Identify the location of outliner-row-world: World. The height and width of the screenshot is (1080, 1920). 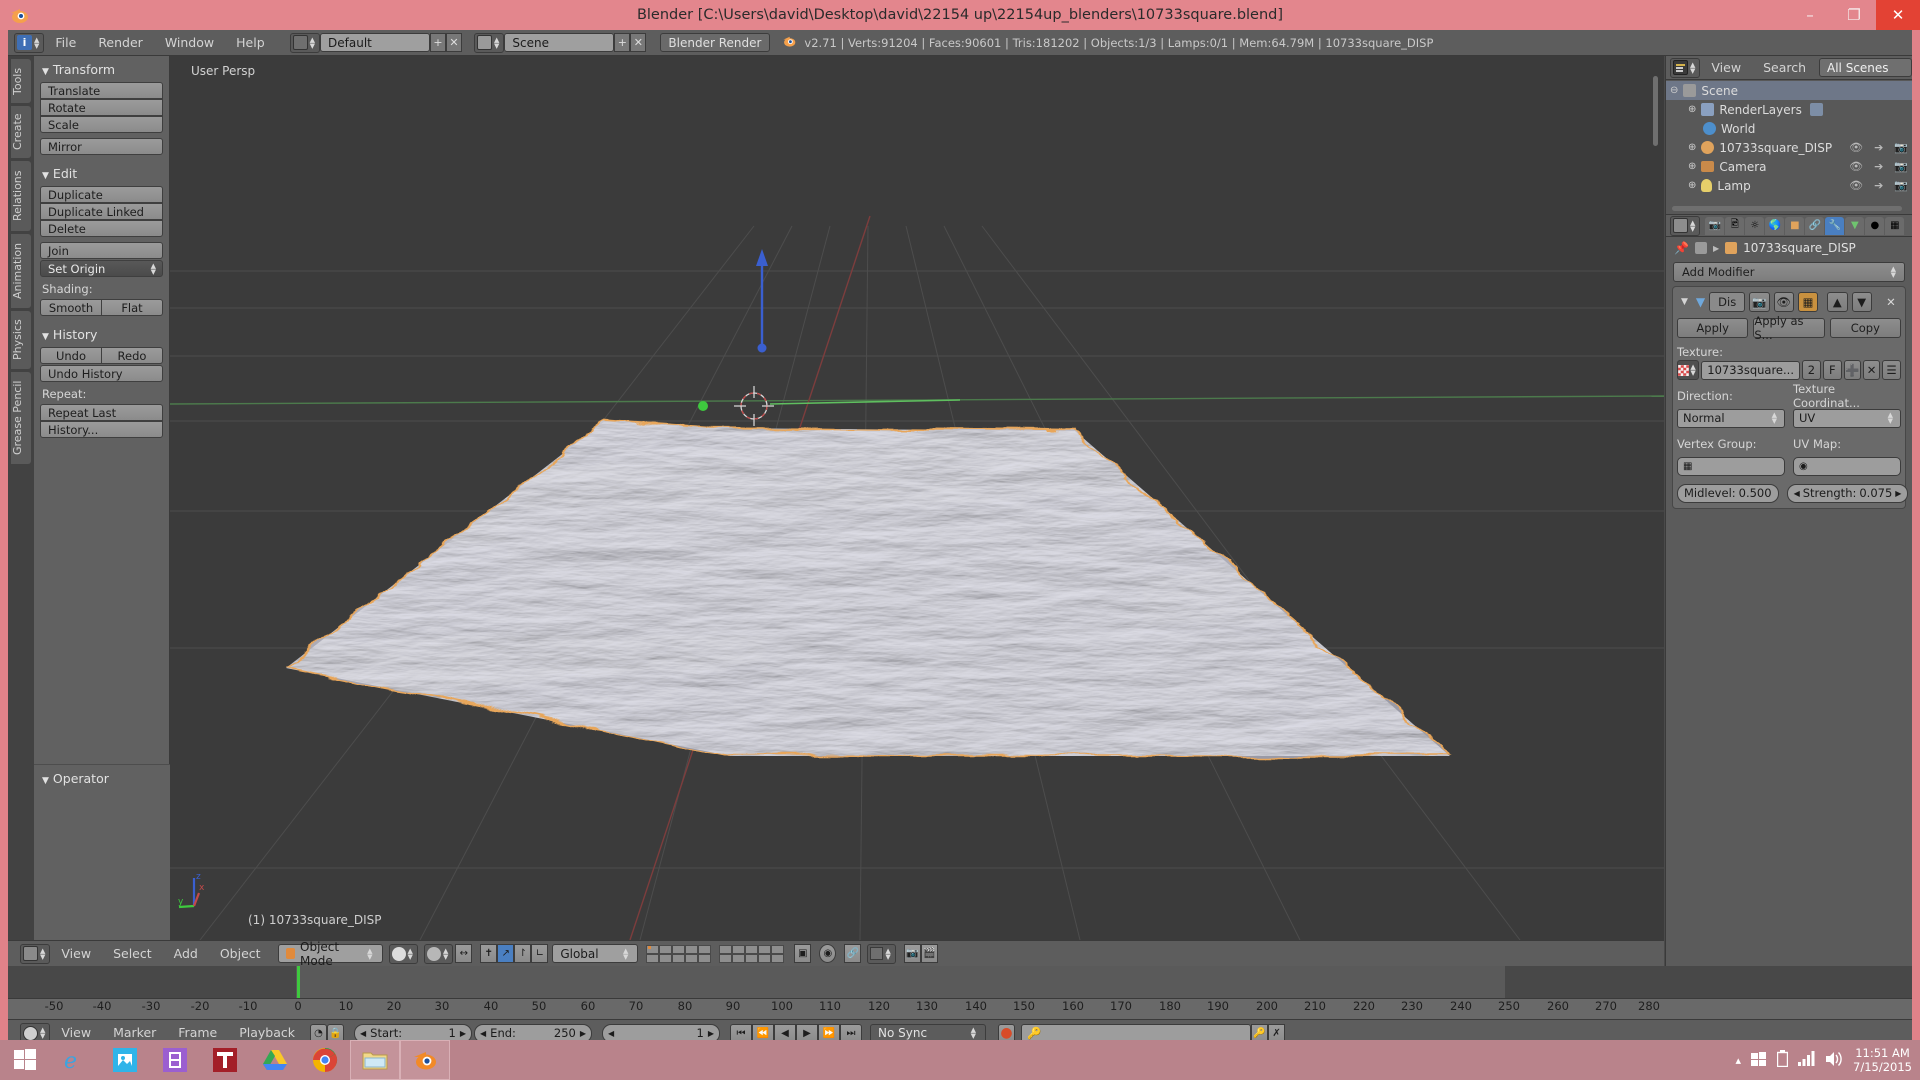
(1789, 128).